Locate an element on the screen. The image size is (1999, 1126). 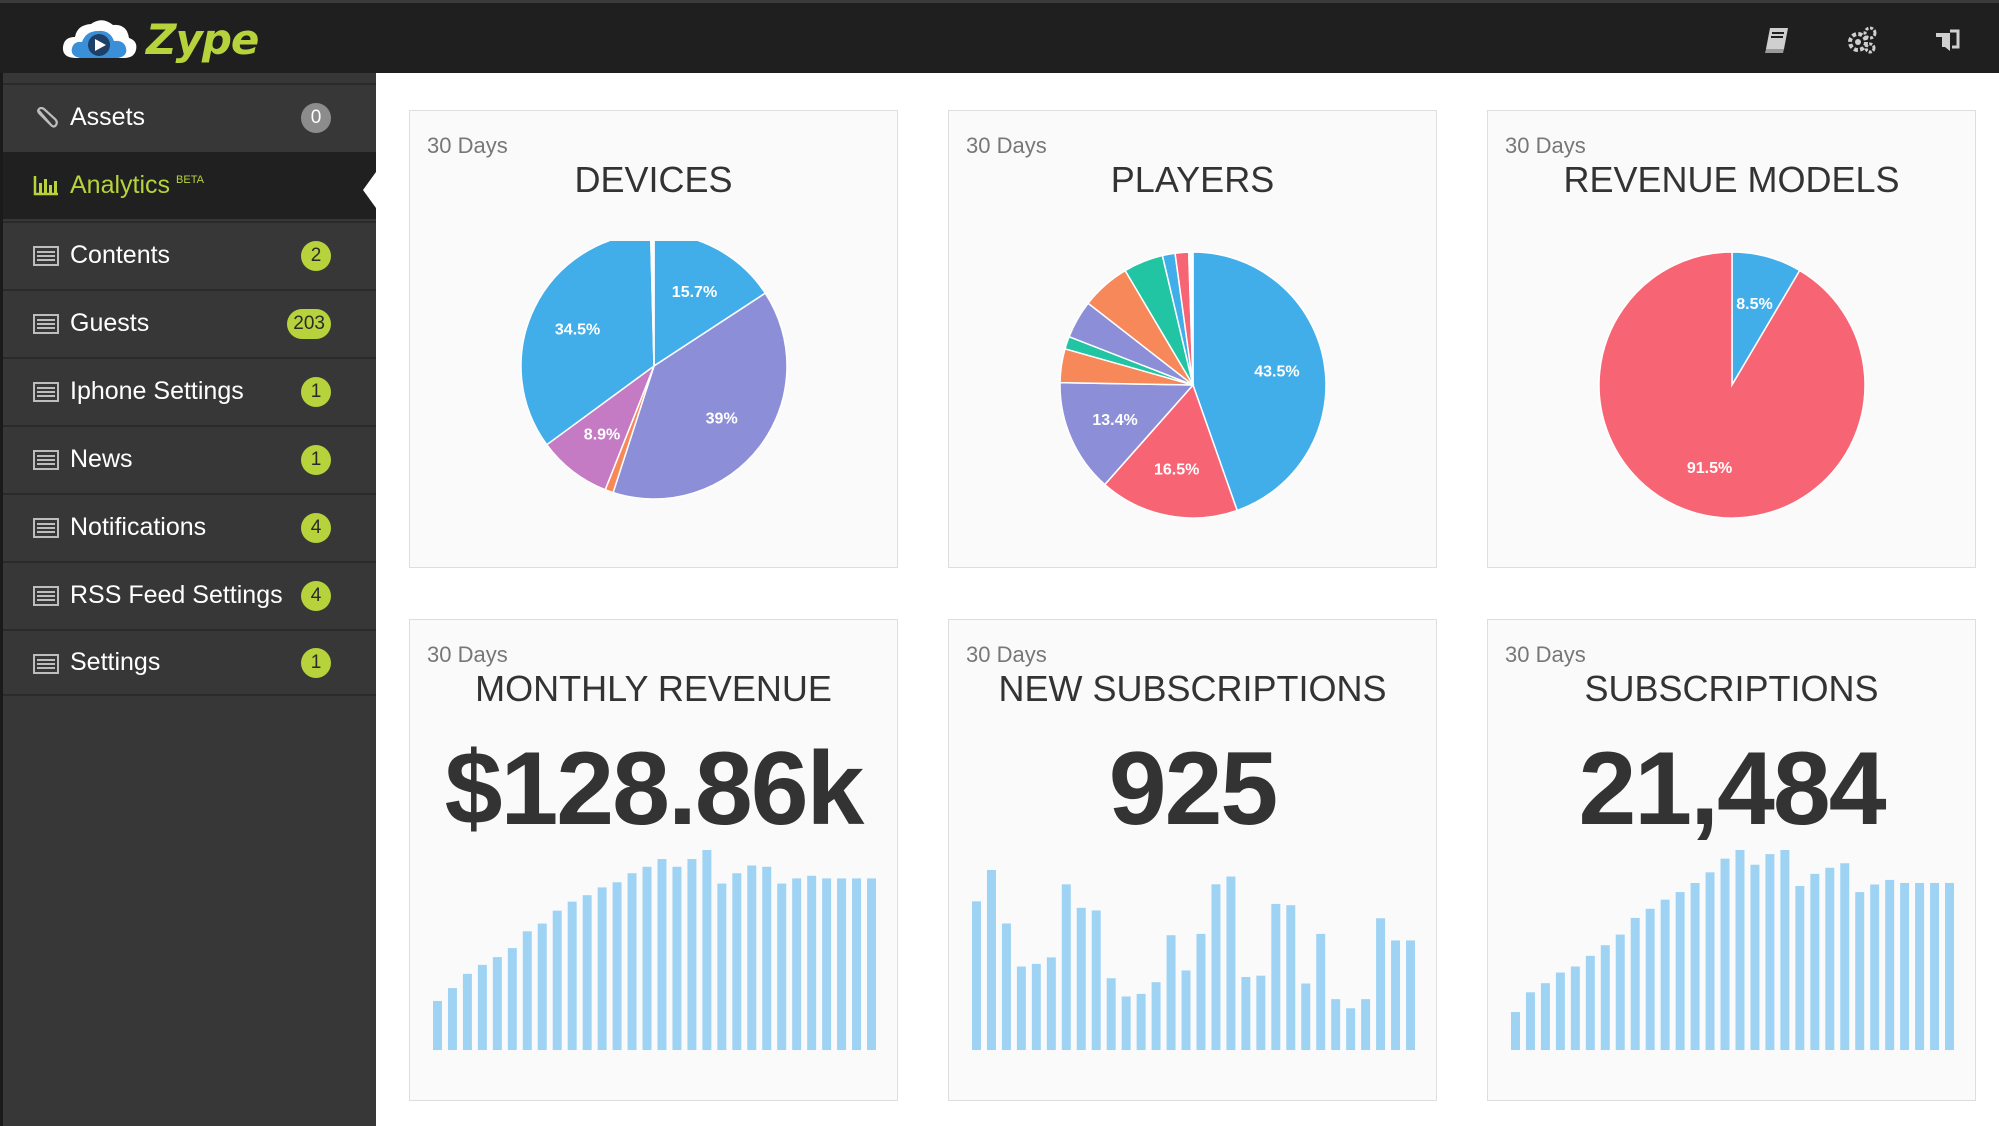
sidebar-item-analytics: Analytics BETA is located at coordinates (189, 185).